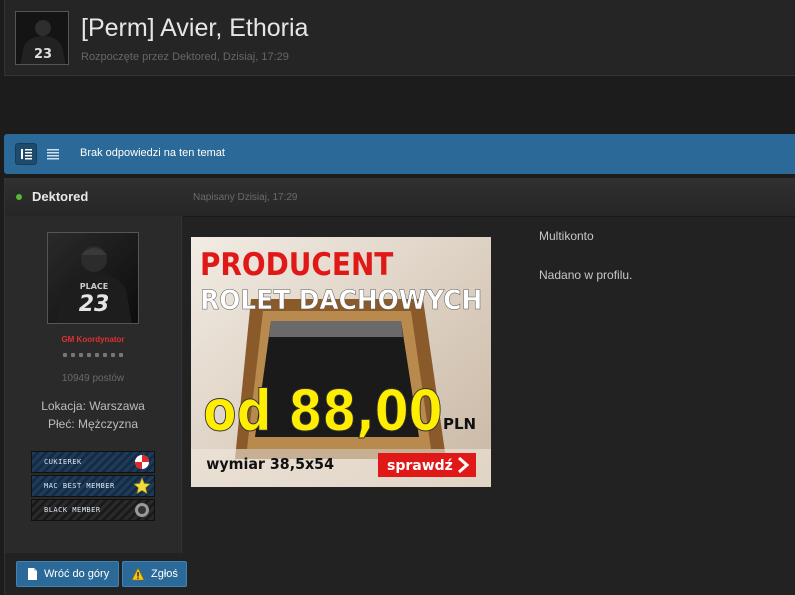  Describe the element at coordinates (142, 462) in the screenshot. I see `candy-icon` at that location.